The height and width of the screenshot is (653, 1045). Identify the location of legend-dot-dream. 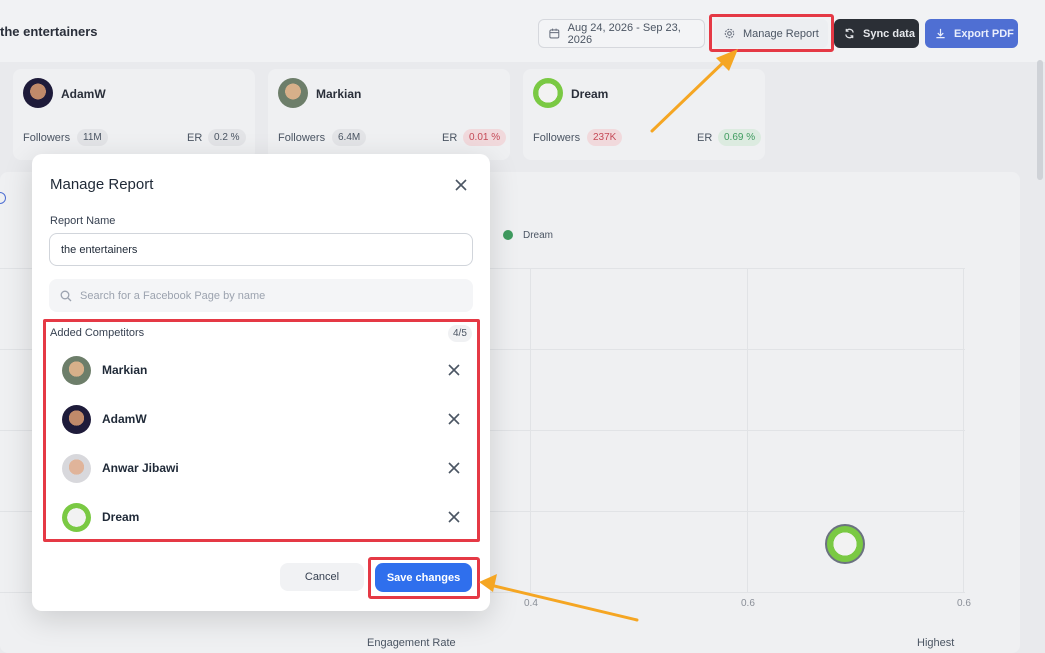
(508, 235).